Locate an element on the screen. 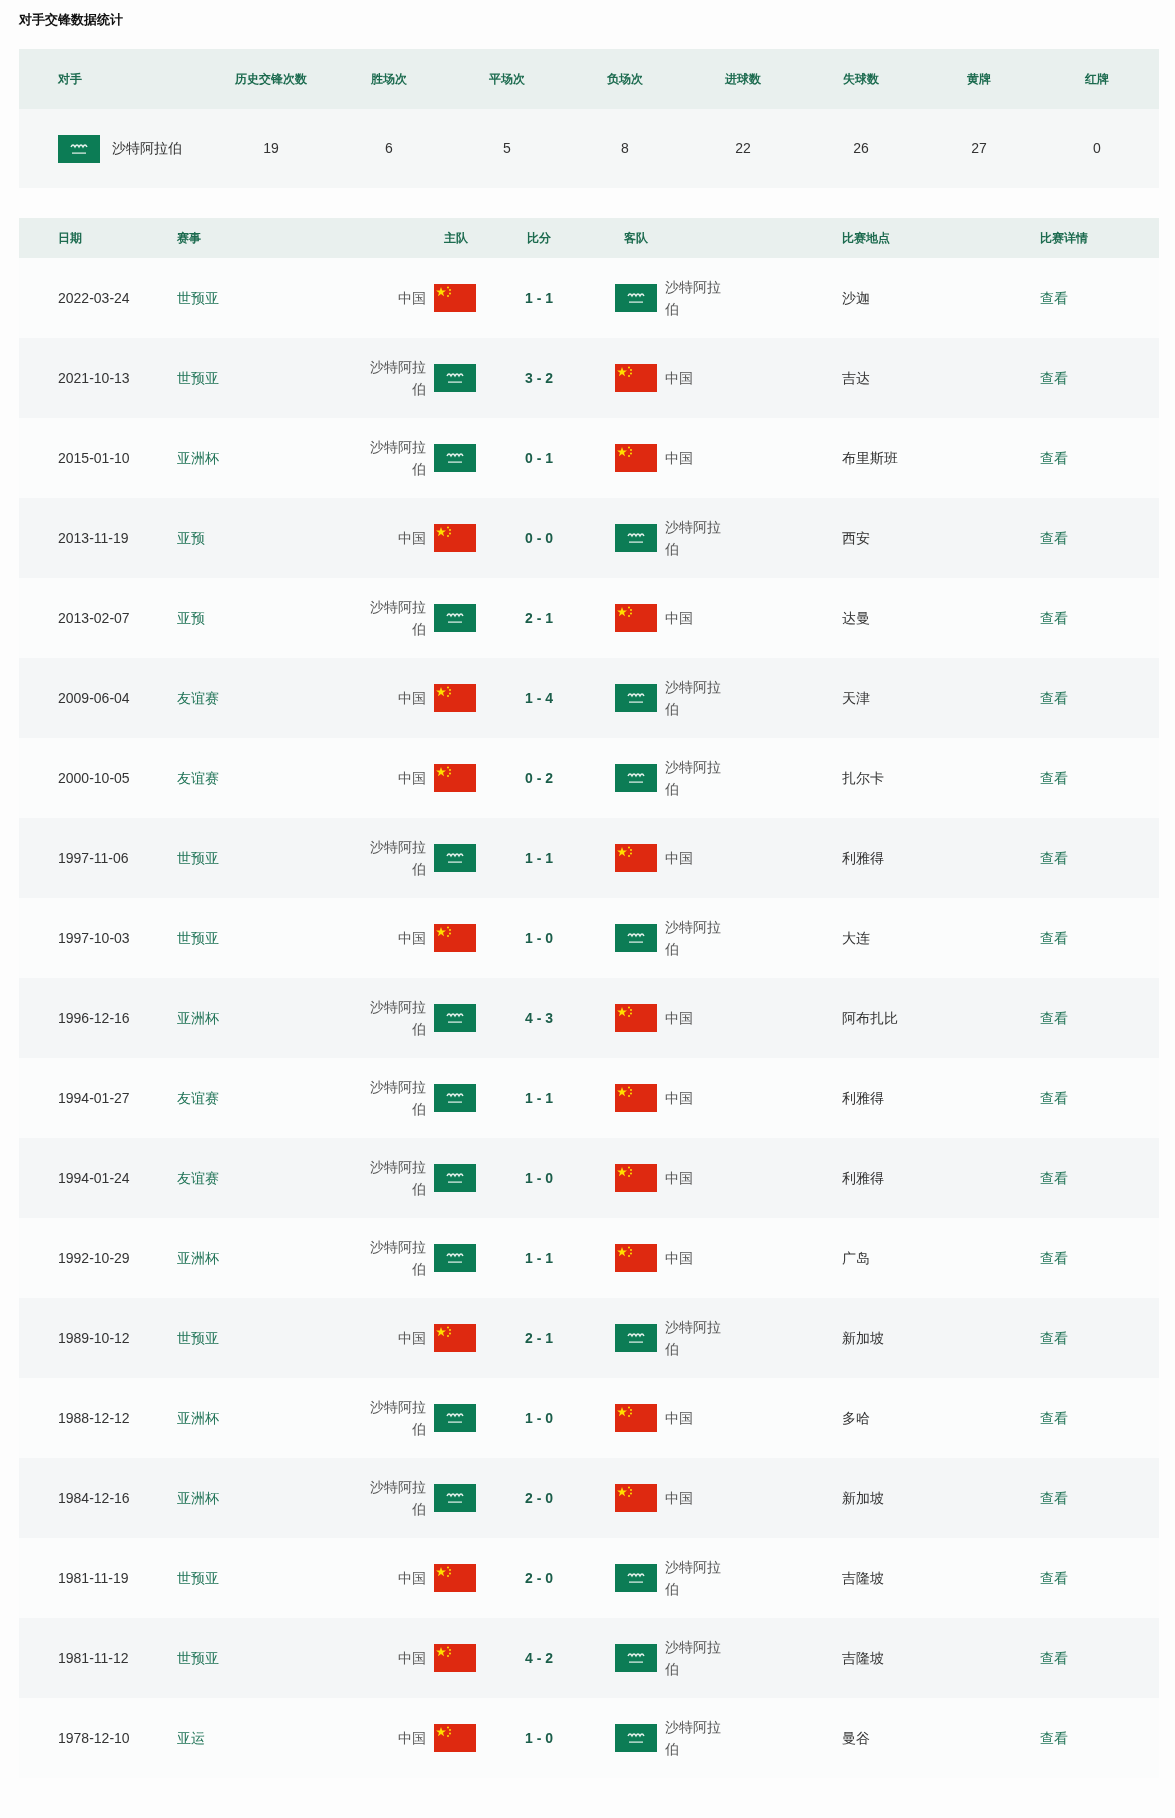  table-cell: 吉隆坡 is located at coordinates (862, 1657).